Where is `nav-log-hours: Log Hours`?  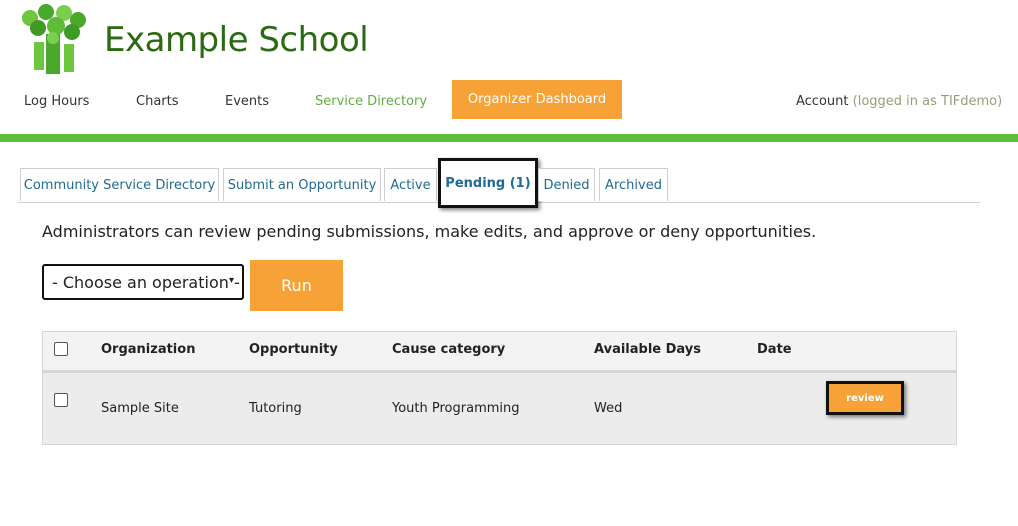
nav-log-hours: Log Hours is located at coordinates (56, 101).